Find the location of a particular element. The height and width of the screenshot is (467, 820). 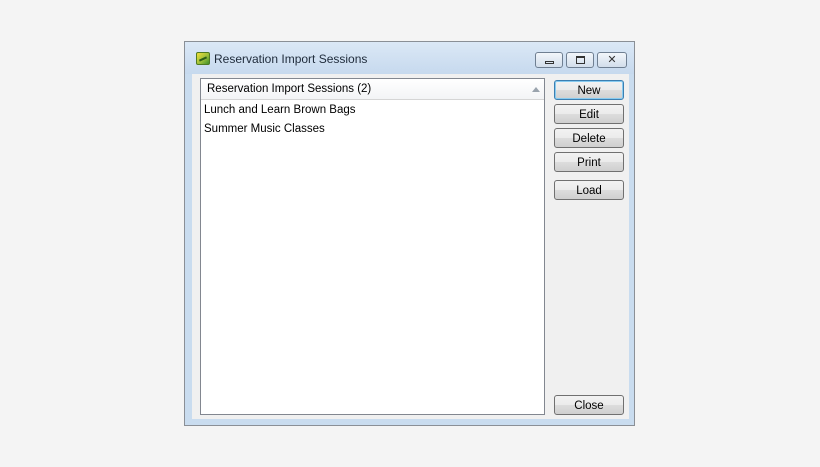

minimize-button is located at coordinates (549, 60).